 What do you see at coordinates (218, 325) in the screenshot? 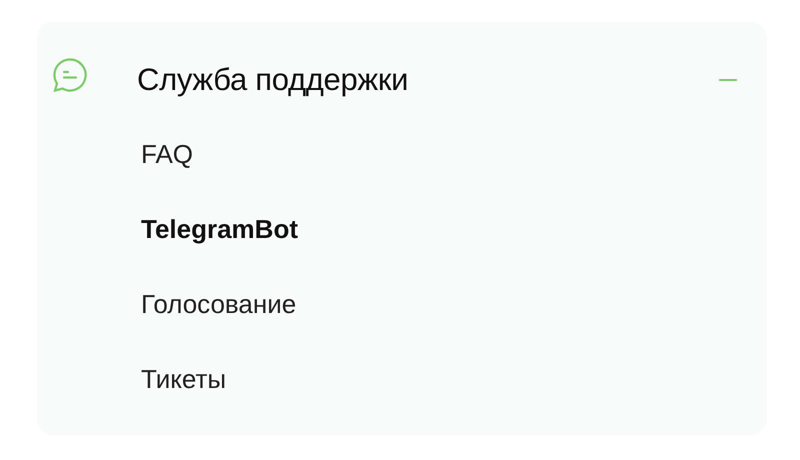
I see `menu-item: Голосование` at bounding box center [218, 325].